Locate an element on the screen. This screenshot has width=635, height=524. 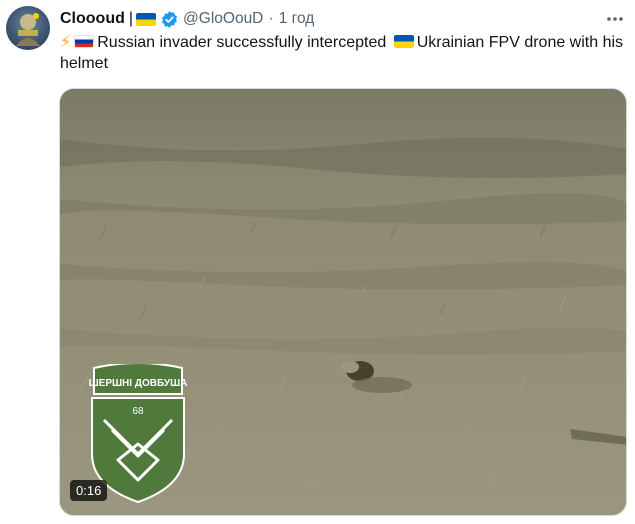
tweet-timestamp: 1 год is located at coordinates (297, 19).